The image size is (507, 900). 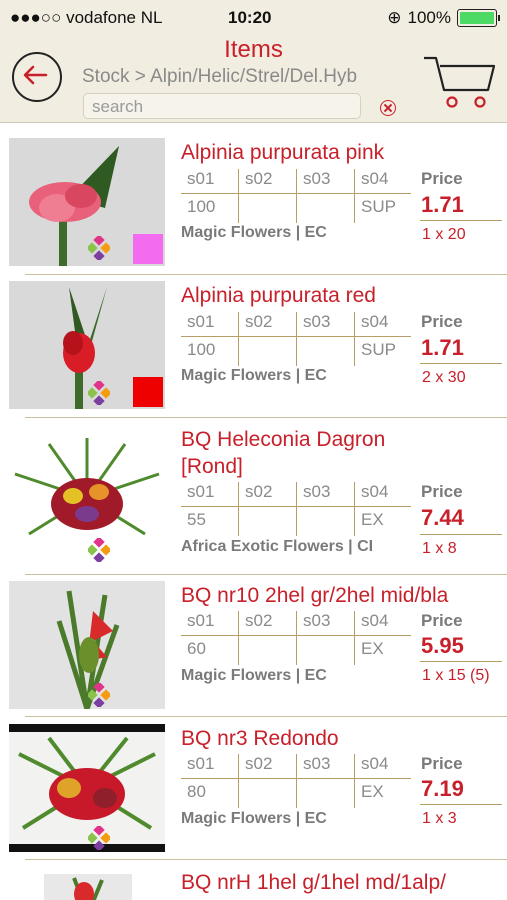 What do you see at coordinates (277, 546) in the screenshot?
I see `supplier: Africa Exotic Flowers | CI` at bounding box center [277, 546].